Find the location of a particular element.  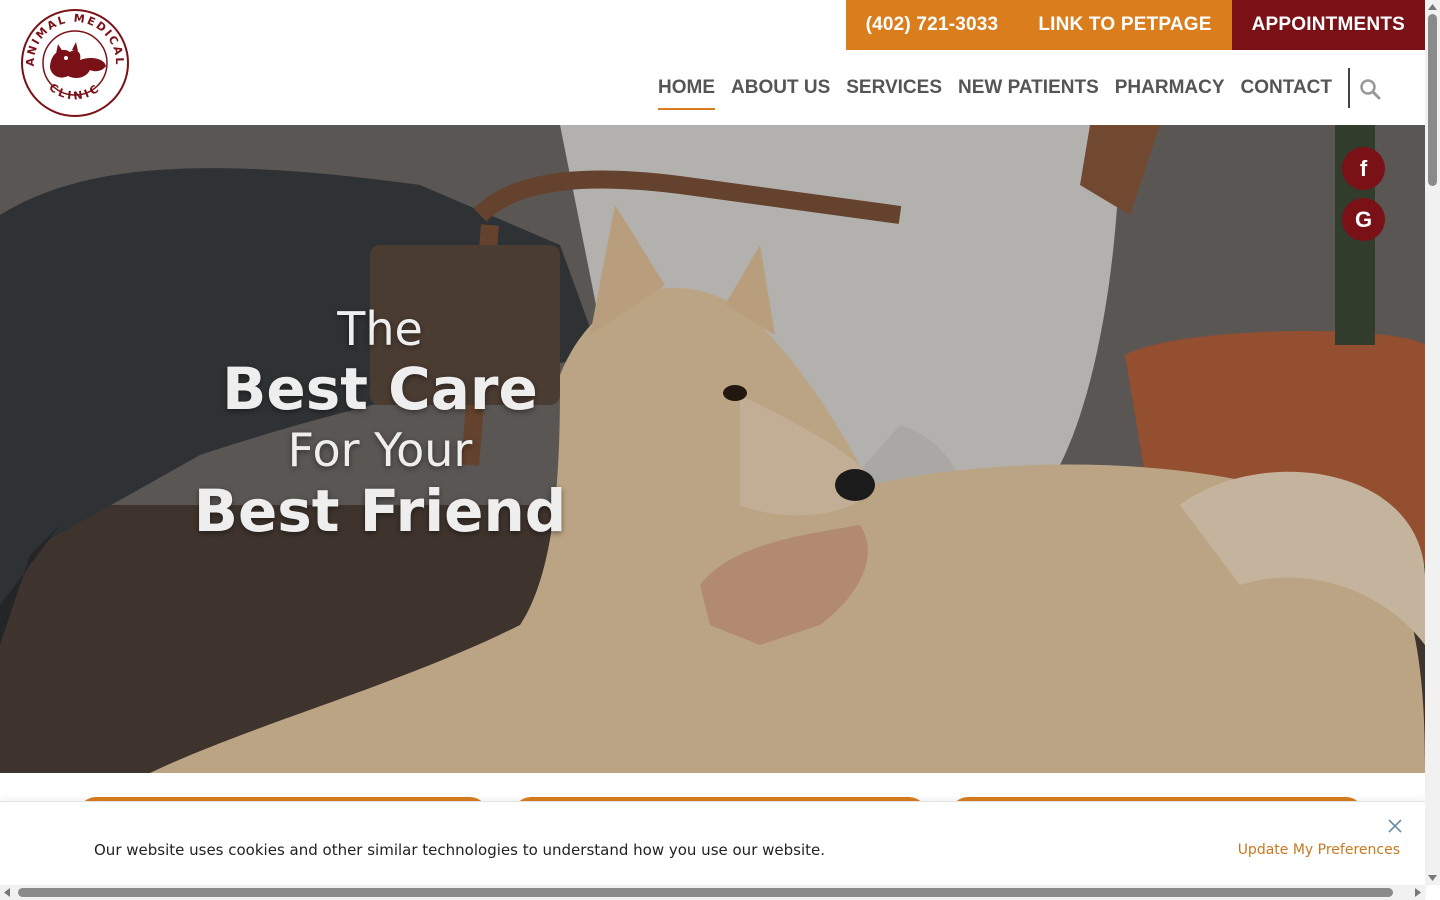

clinic-logo: ANIMAL MEDICAL CLINIC is located at coordinates (75, 63).